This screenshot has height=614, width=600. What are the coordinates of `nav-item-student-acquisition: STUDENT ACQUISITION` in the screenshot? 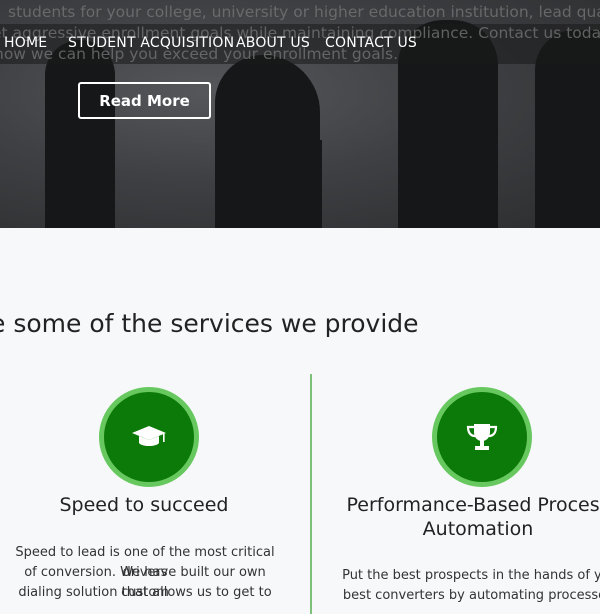 It's located at (151, 43).